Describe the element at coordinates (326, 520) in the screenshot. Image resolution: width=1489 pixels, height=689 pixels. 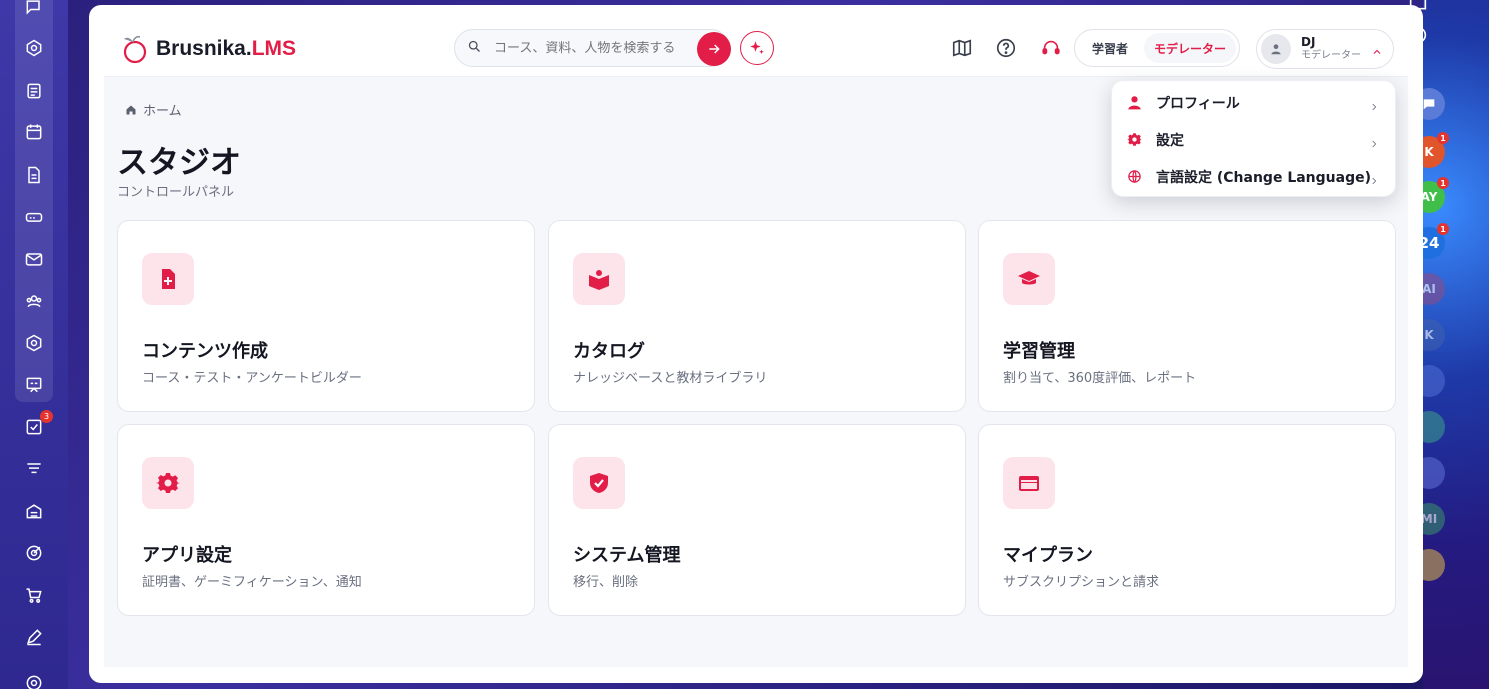
I see `card-app-settings: アプリ設定 証明書、ゲーミフィケーション、通知` at that location.